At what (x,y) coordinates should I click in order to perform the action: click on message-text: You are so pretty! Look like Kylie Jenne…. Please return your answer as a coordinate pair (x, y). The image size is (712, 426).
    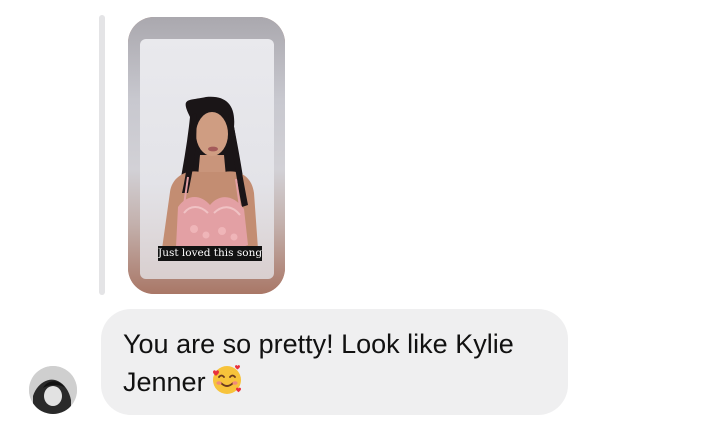
    Looking at the image, I should click on (318, 363).